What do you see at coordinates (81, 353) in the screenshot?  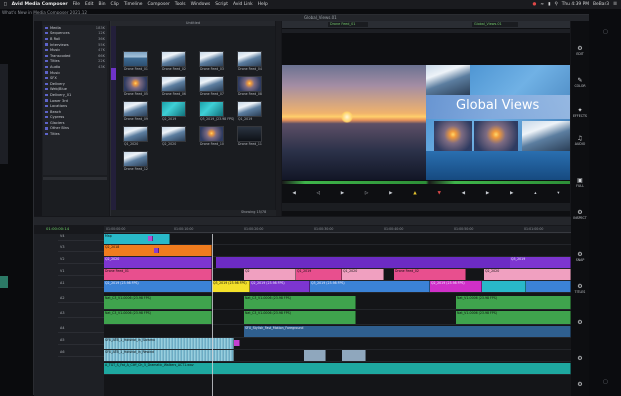 I see `track-header: A6` at bounding box center [81, 353].